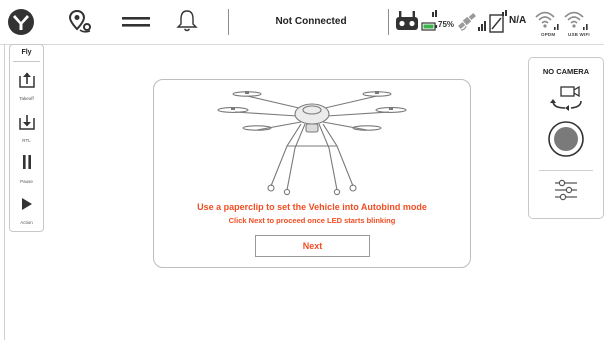  What do you see at coordinates (27, 80) in the screenshot?
I see `takeoff-icon` at bounding box center [27, 80].